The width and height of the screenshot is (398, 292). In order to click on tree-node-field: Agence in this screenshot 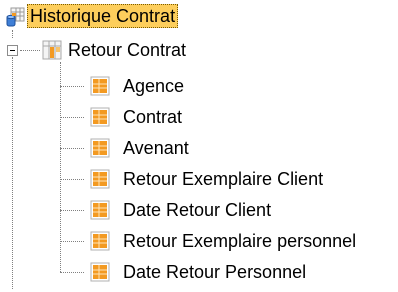, I will do `click(120, 86)`.